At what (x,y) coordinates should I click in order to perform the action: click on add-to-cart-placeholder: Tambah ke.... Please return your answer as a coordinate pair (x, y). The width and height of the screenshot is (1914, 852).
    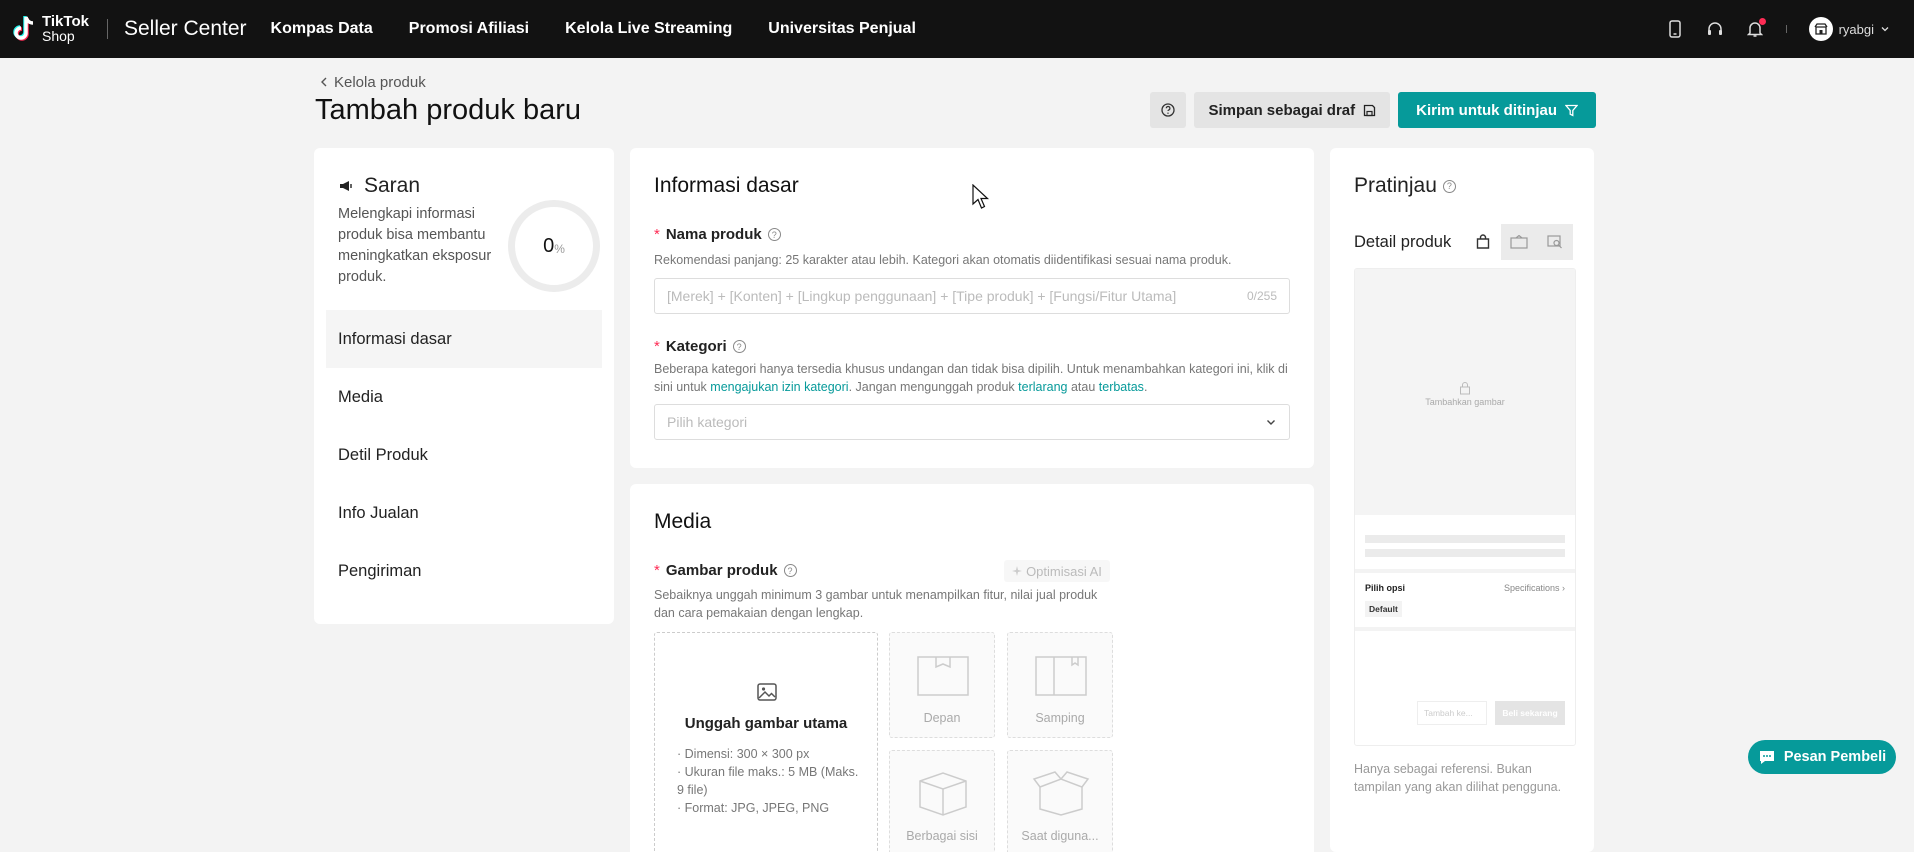
    Looking at the image, I should click on (1452, 713).